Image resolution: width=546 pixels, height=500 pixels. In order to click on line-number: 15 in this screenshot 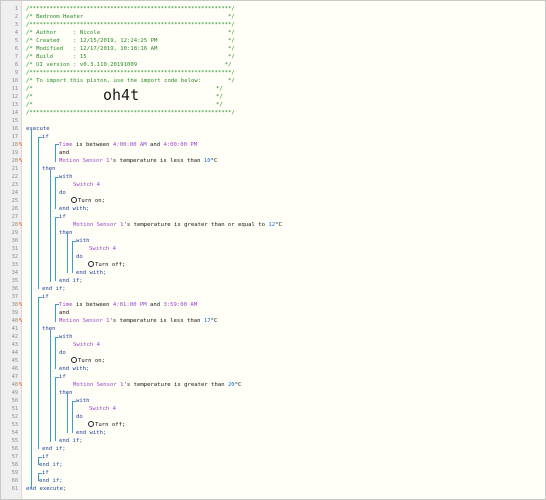, I will do `click(14, 121)`.